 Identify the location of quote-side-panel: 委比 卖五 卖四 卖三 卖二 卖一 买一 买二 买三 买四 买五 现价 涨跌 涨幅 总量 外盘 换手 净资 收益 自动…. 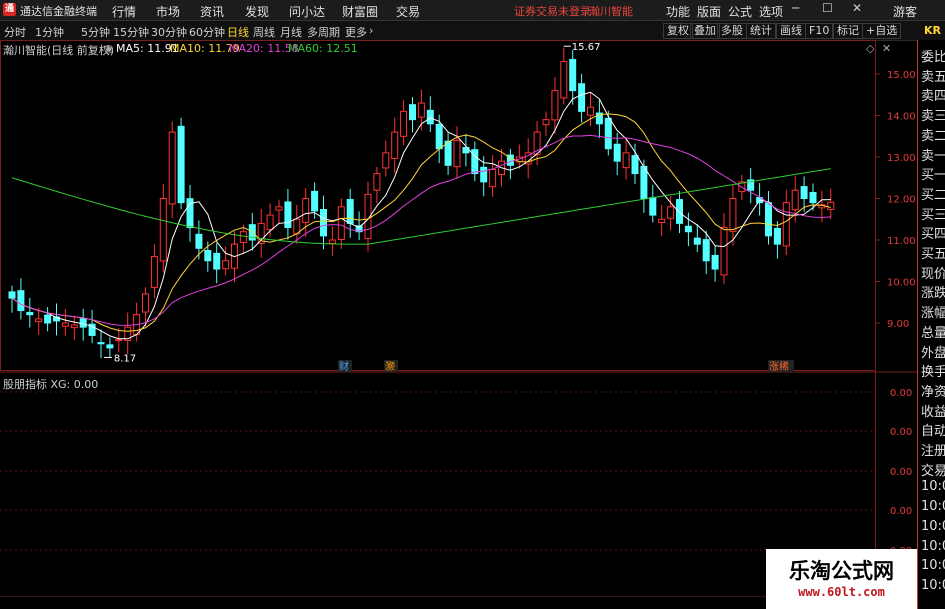
(931, 324).